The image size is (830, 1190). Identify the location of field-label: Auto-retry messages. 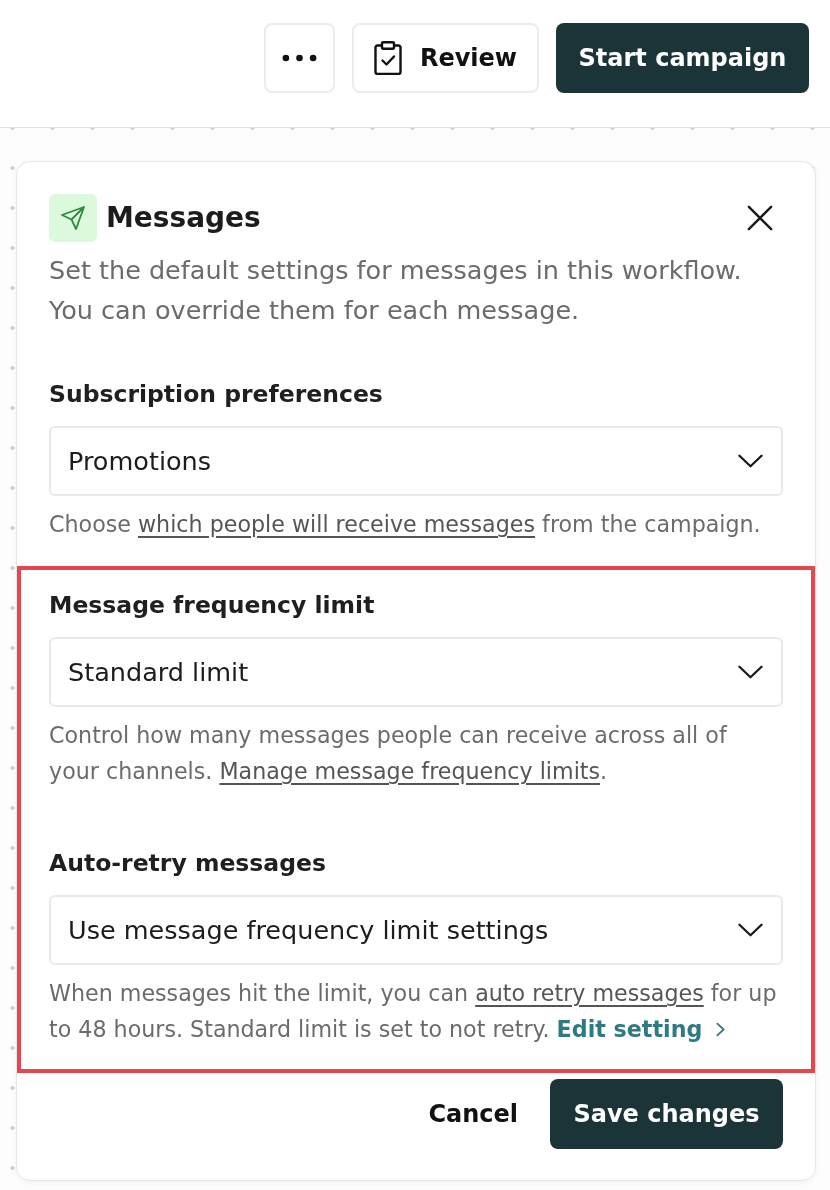
(188, 863).